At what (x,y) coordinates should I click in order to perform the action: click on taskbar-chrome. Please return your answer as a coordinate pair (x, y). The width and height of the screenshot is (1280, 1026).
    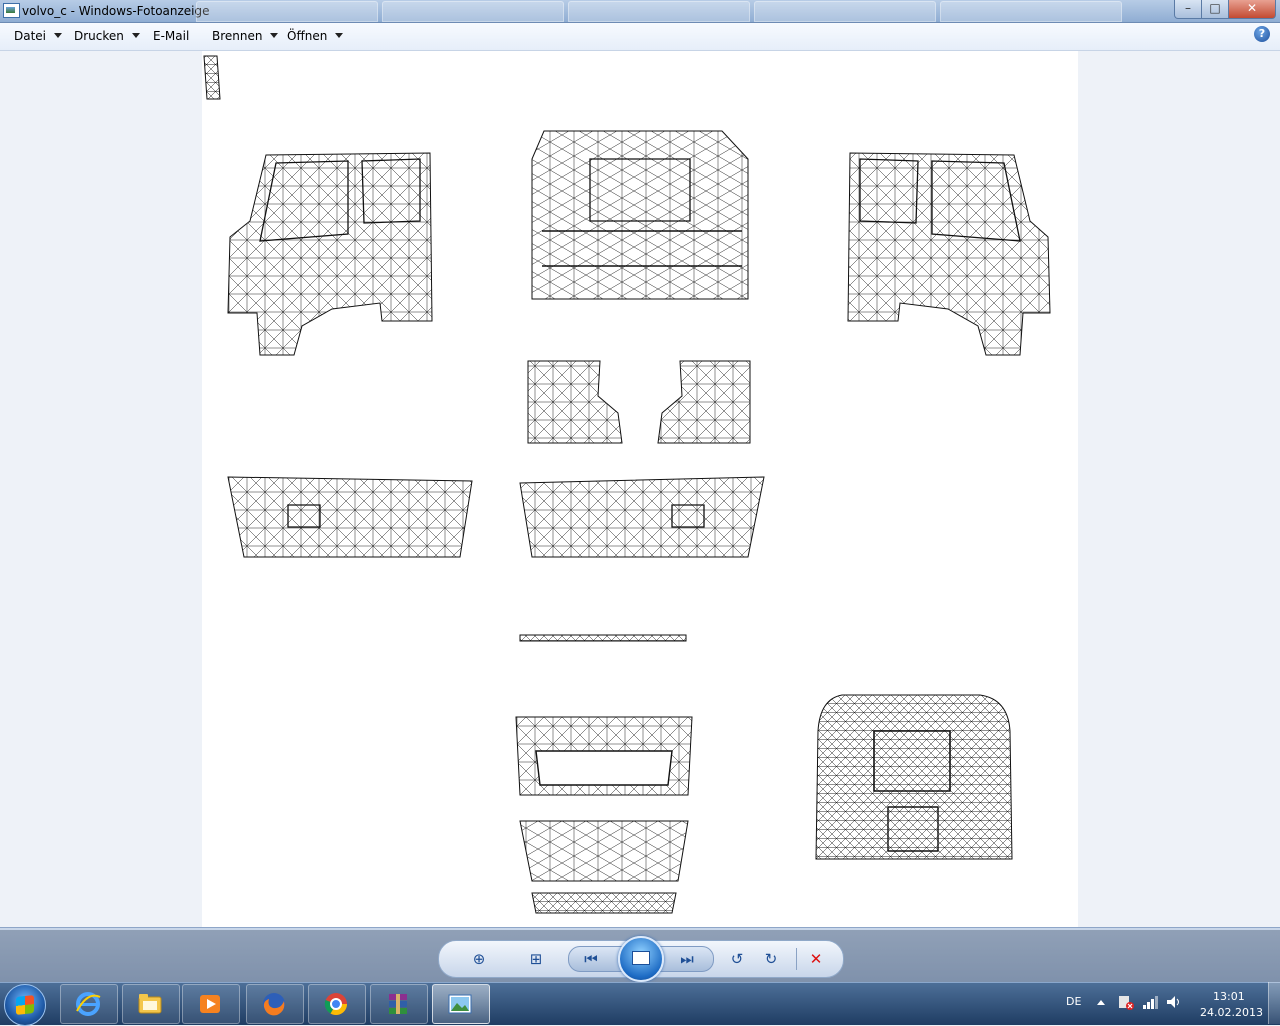
    Looking at the image, I should click on (337, 1004).